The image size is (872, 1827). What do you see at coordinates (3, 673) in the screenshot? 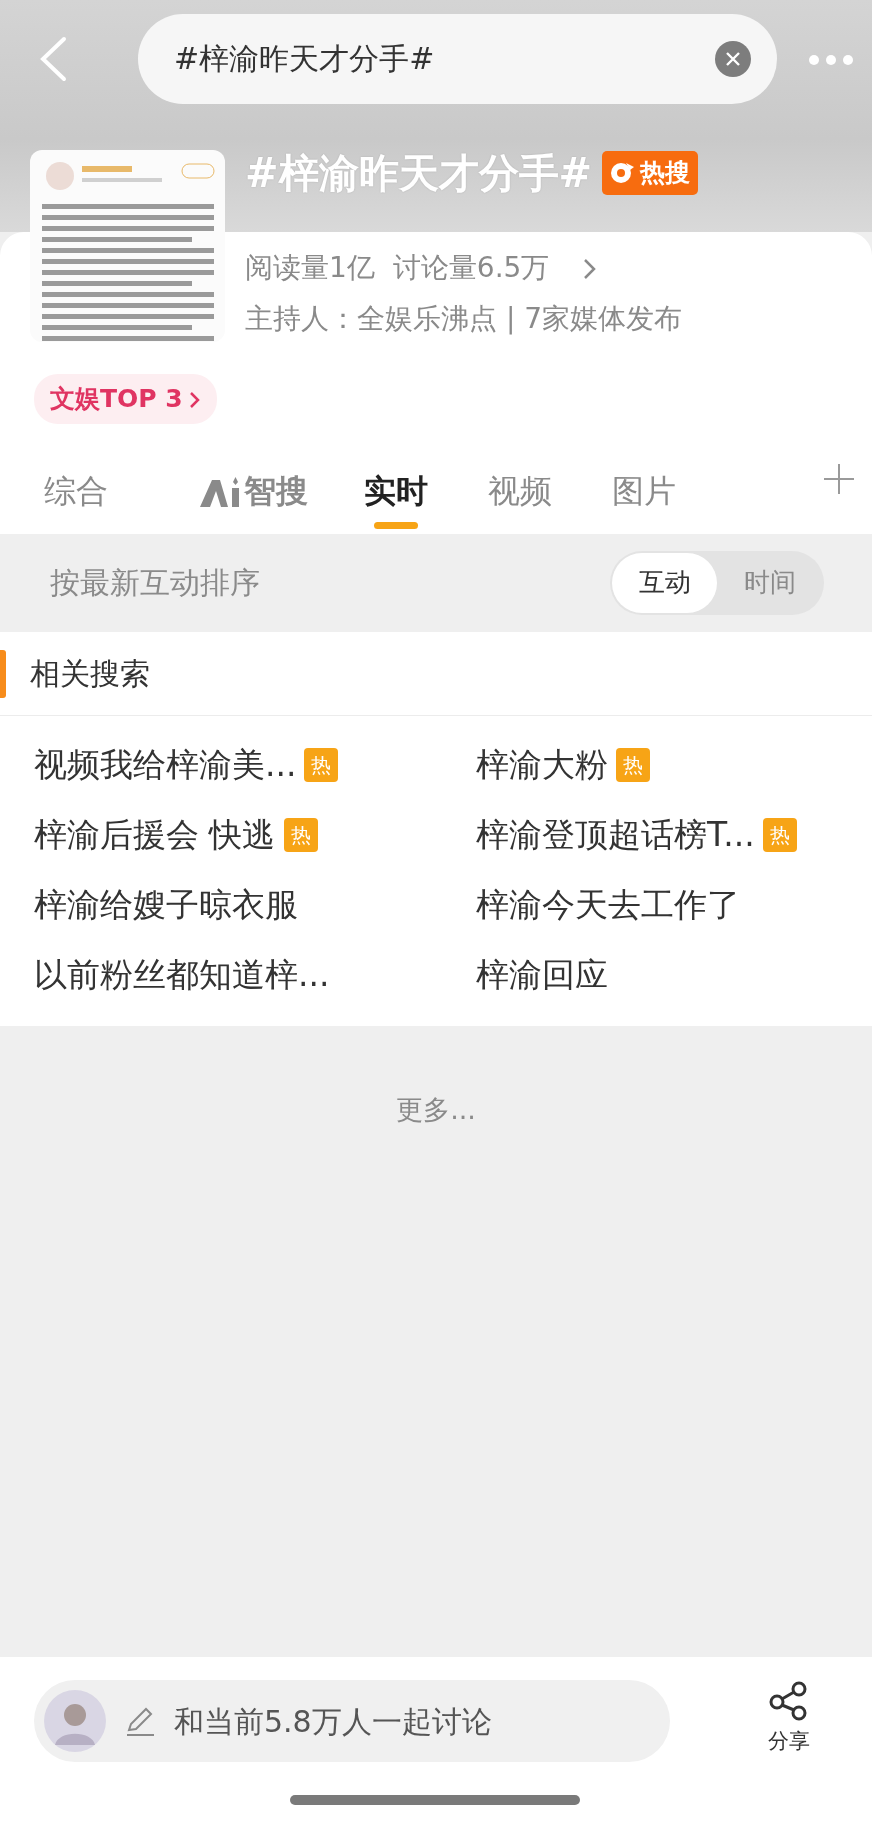
I see `accent-bar` at bounding box center [3, 673].